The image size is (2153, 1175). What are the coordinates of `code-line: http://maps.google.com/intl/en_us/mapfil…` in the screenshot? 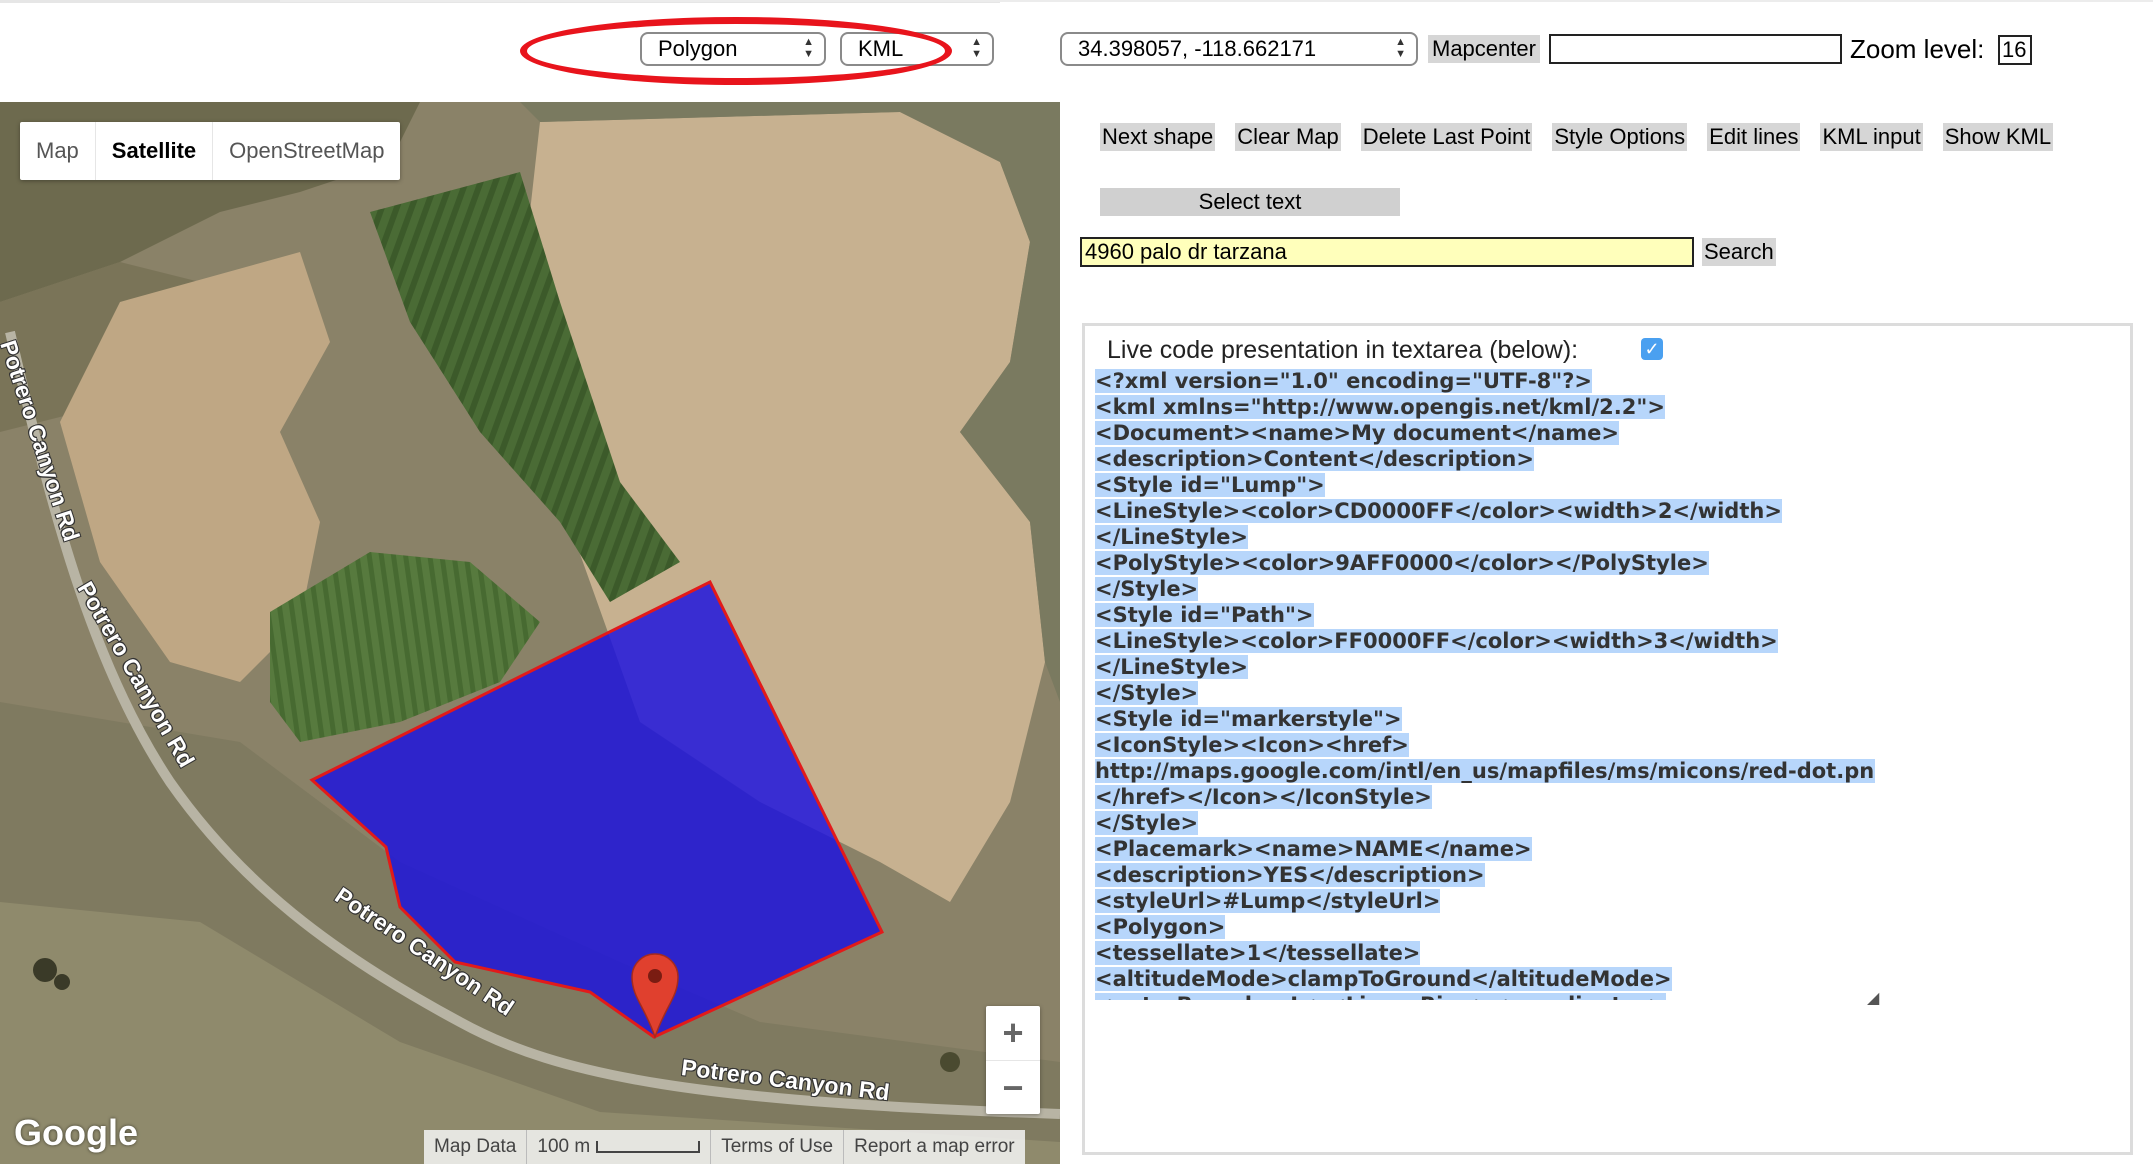 It's located at (1485, 771).